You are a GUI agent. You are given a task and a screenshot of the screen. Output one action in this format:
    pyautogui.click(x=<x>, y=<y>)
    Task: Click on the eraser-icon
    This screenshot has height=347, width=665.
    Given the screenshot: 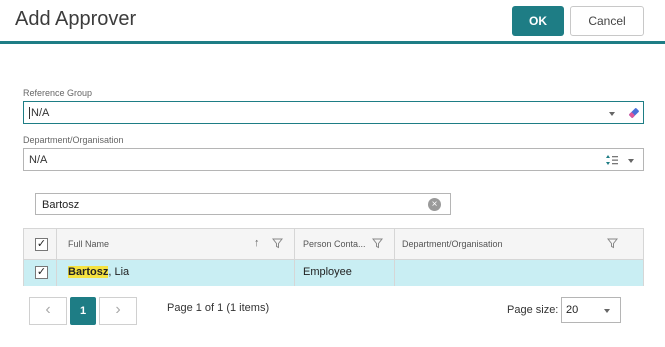 What is the action you would take?
    pyautogui.click(x=634, y=113)
    